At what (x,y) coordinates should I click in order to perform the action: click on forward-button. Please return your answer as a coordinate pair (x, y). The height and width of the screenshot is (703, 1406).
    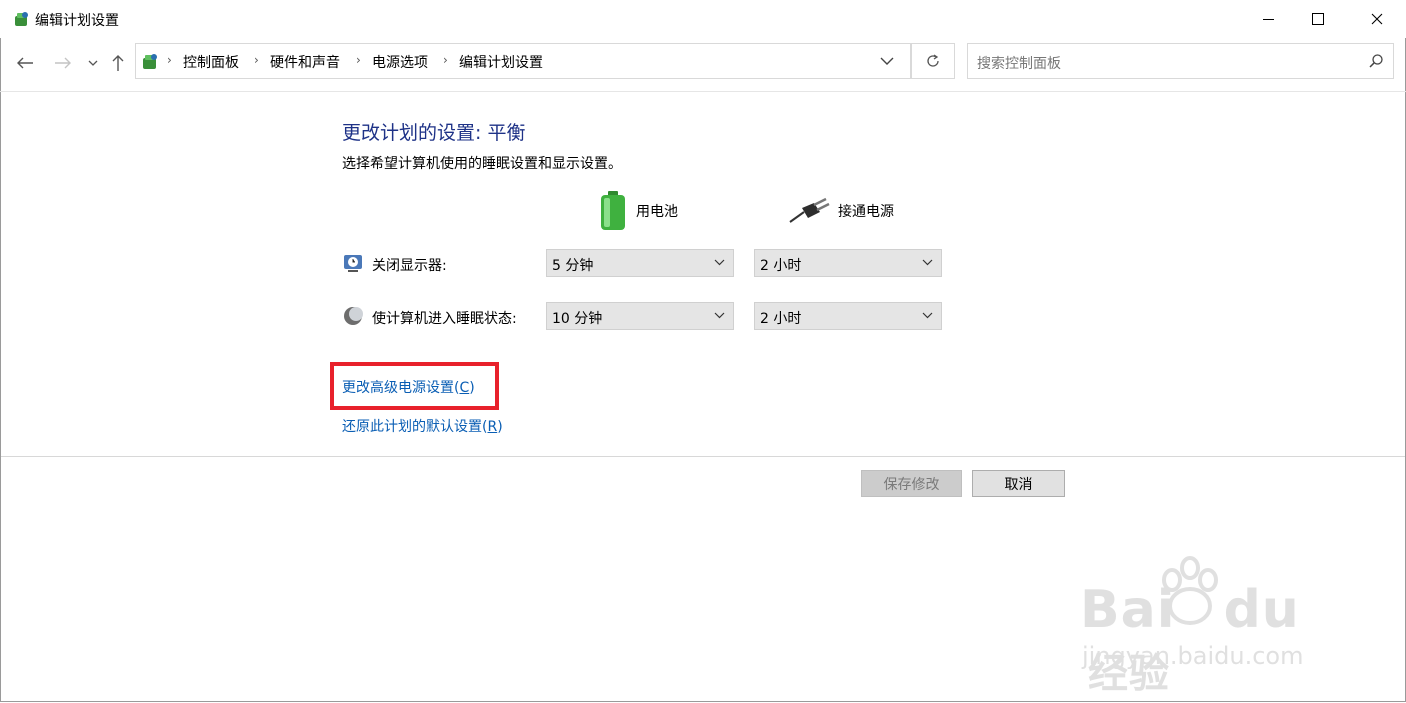
    Looking at the image, I should click on (63, 63).